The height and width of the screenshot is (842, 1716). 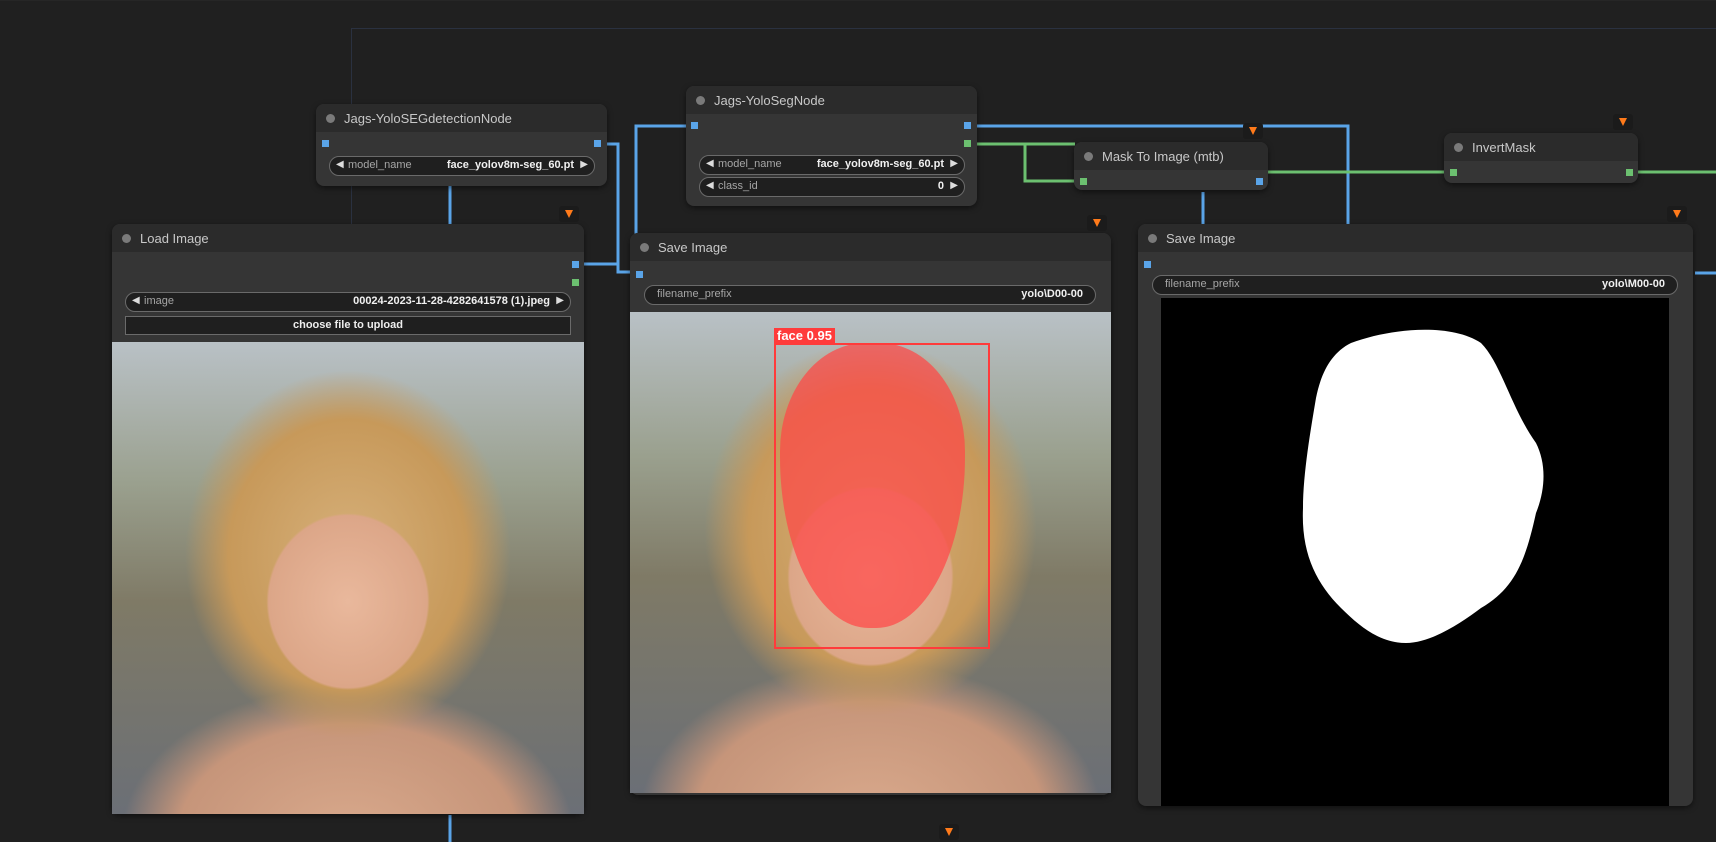 I want to click on detection-box, so click(x=882, y=496).